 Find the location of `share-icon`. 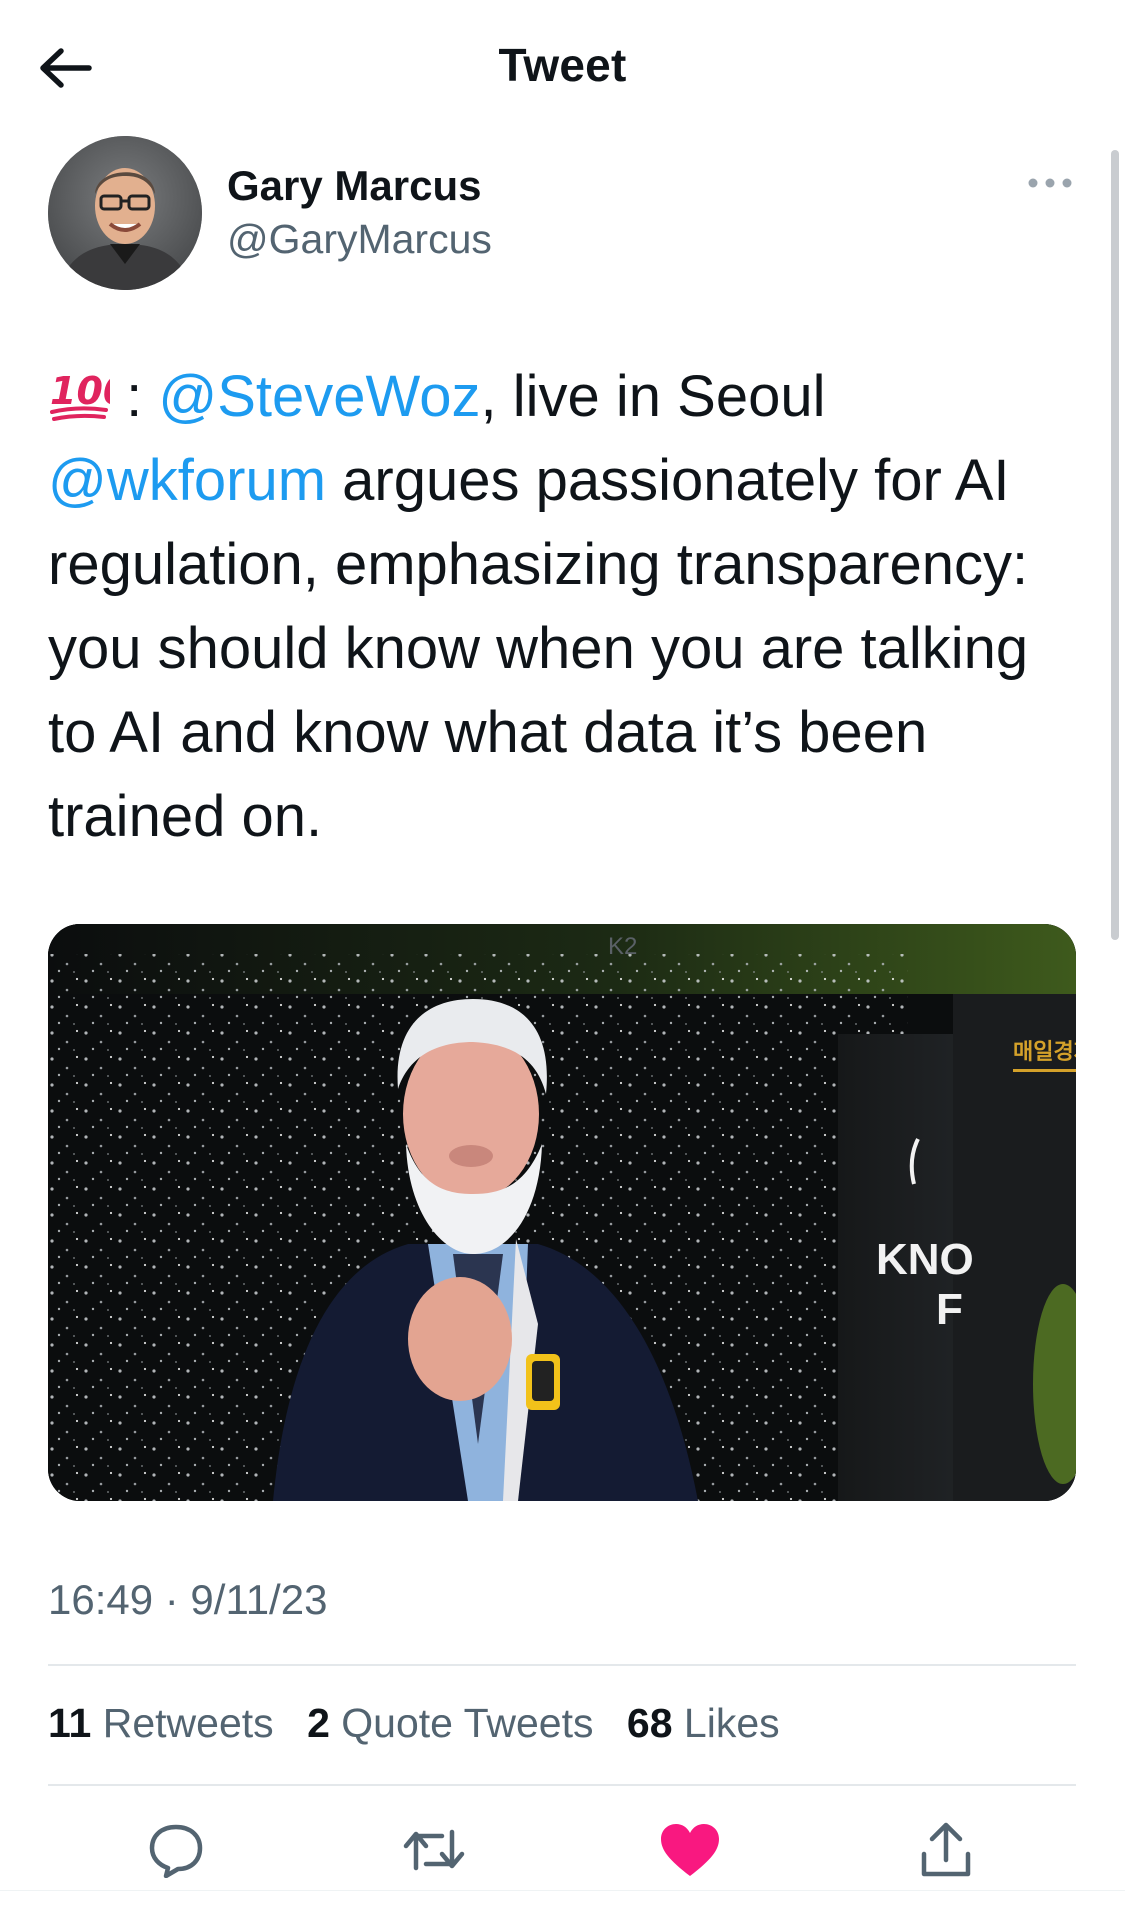

share-icon is located at coordinates (946, 1849).